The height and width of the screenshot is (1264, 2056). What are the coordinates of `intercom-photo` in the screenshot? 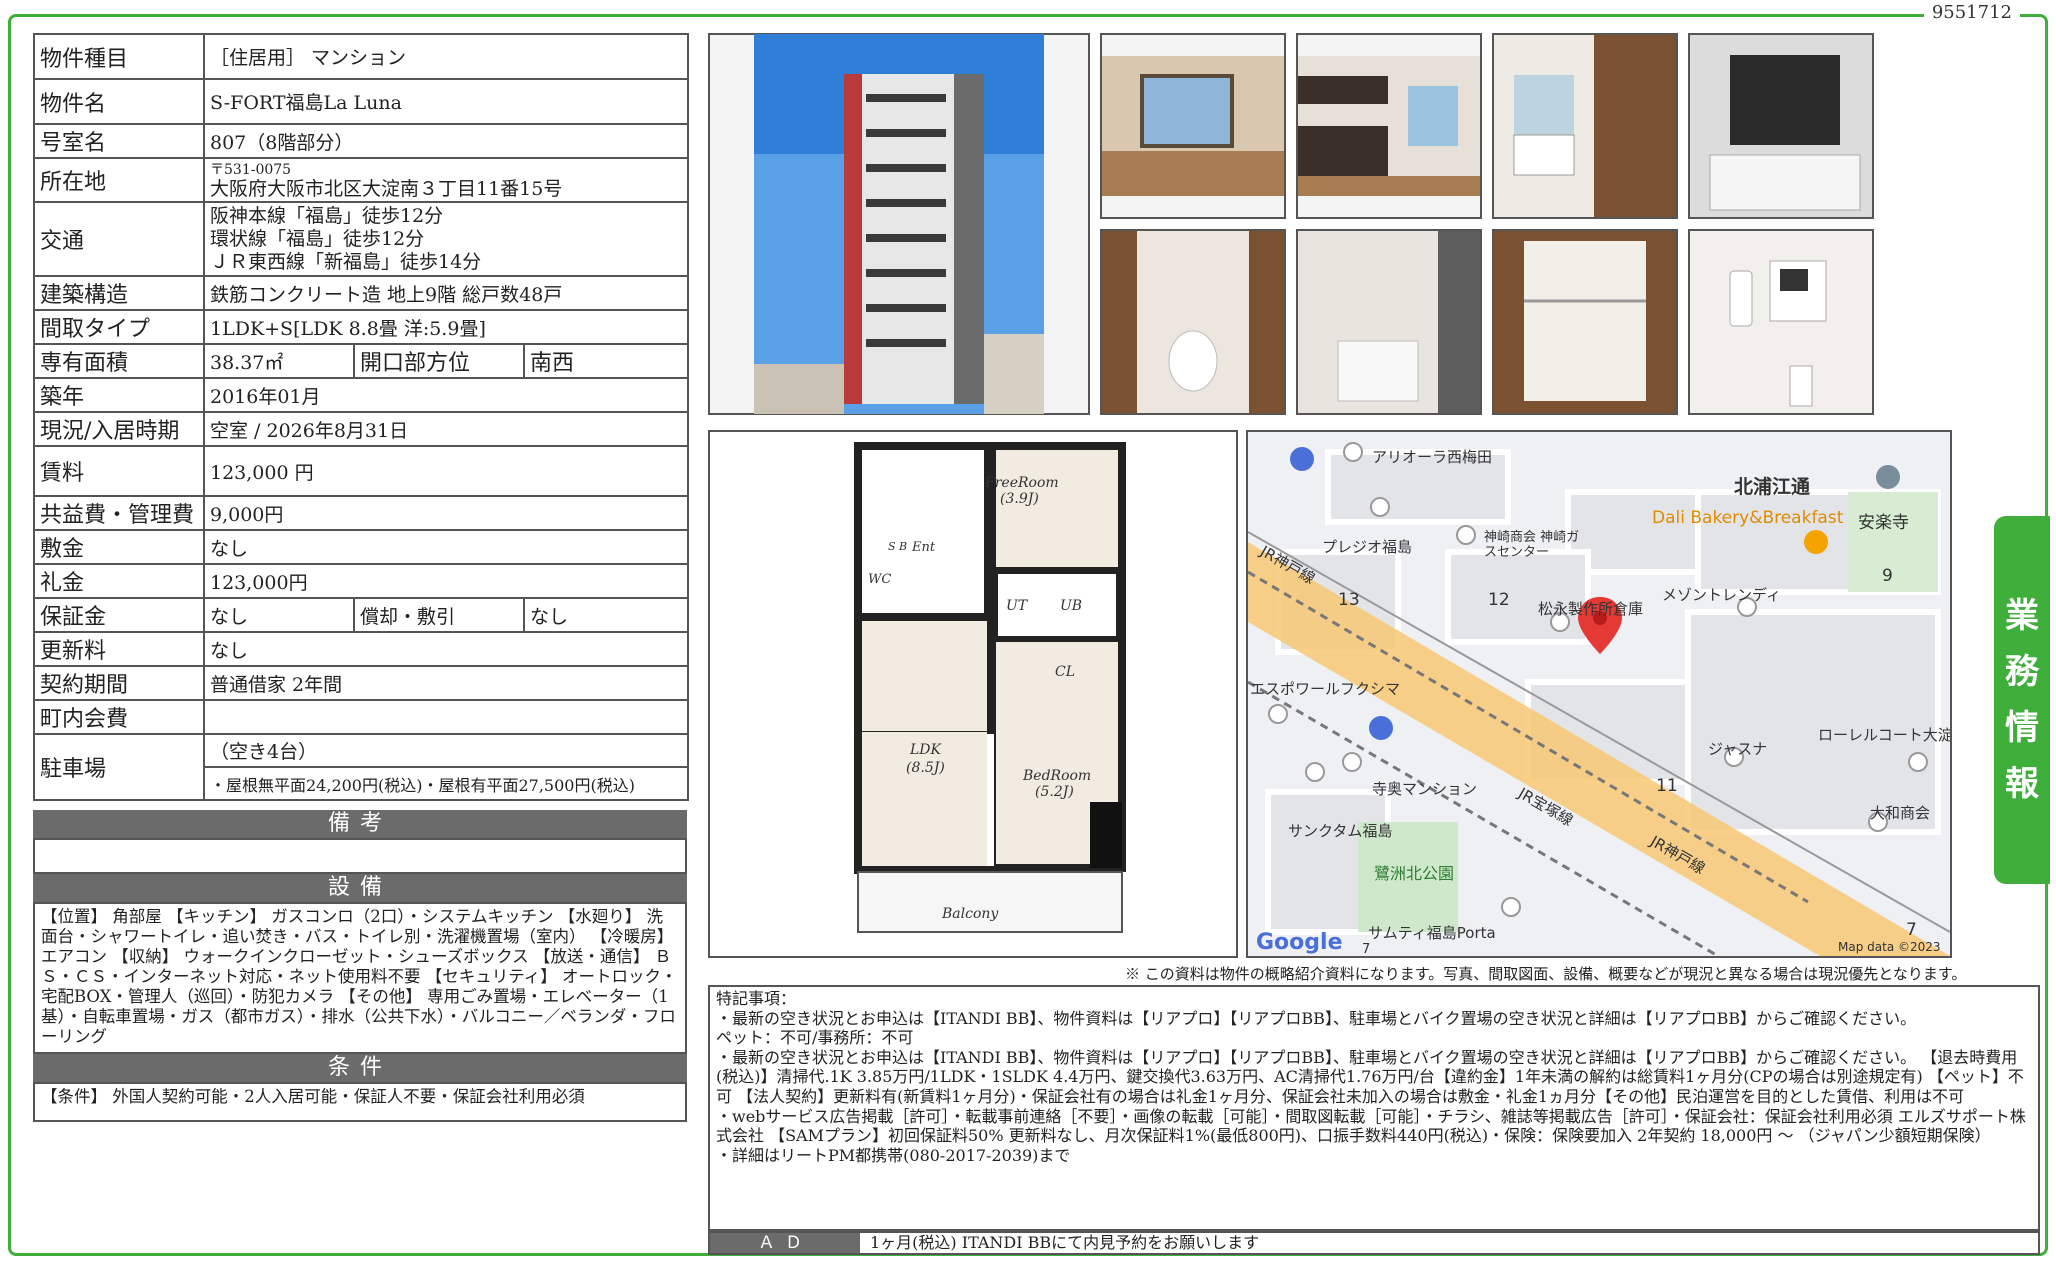 It's located at (1781, 322).